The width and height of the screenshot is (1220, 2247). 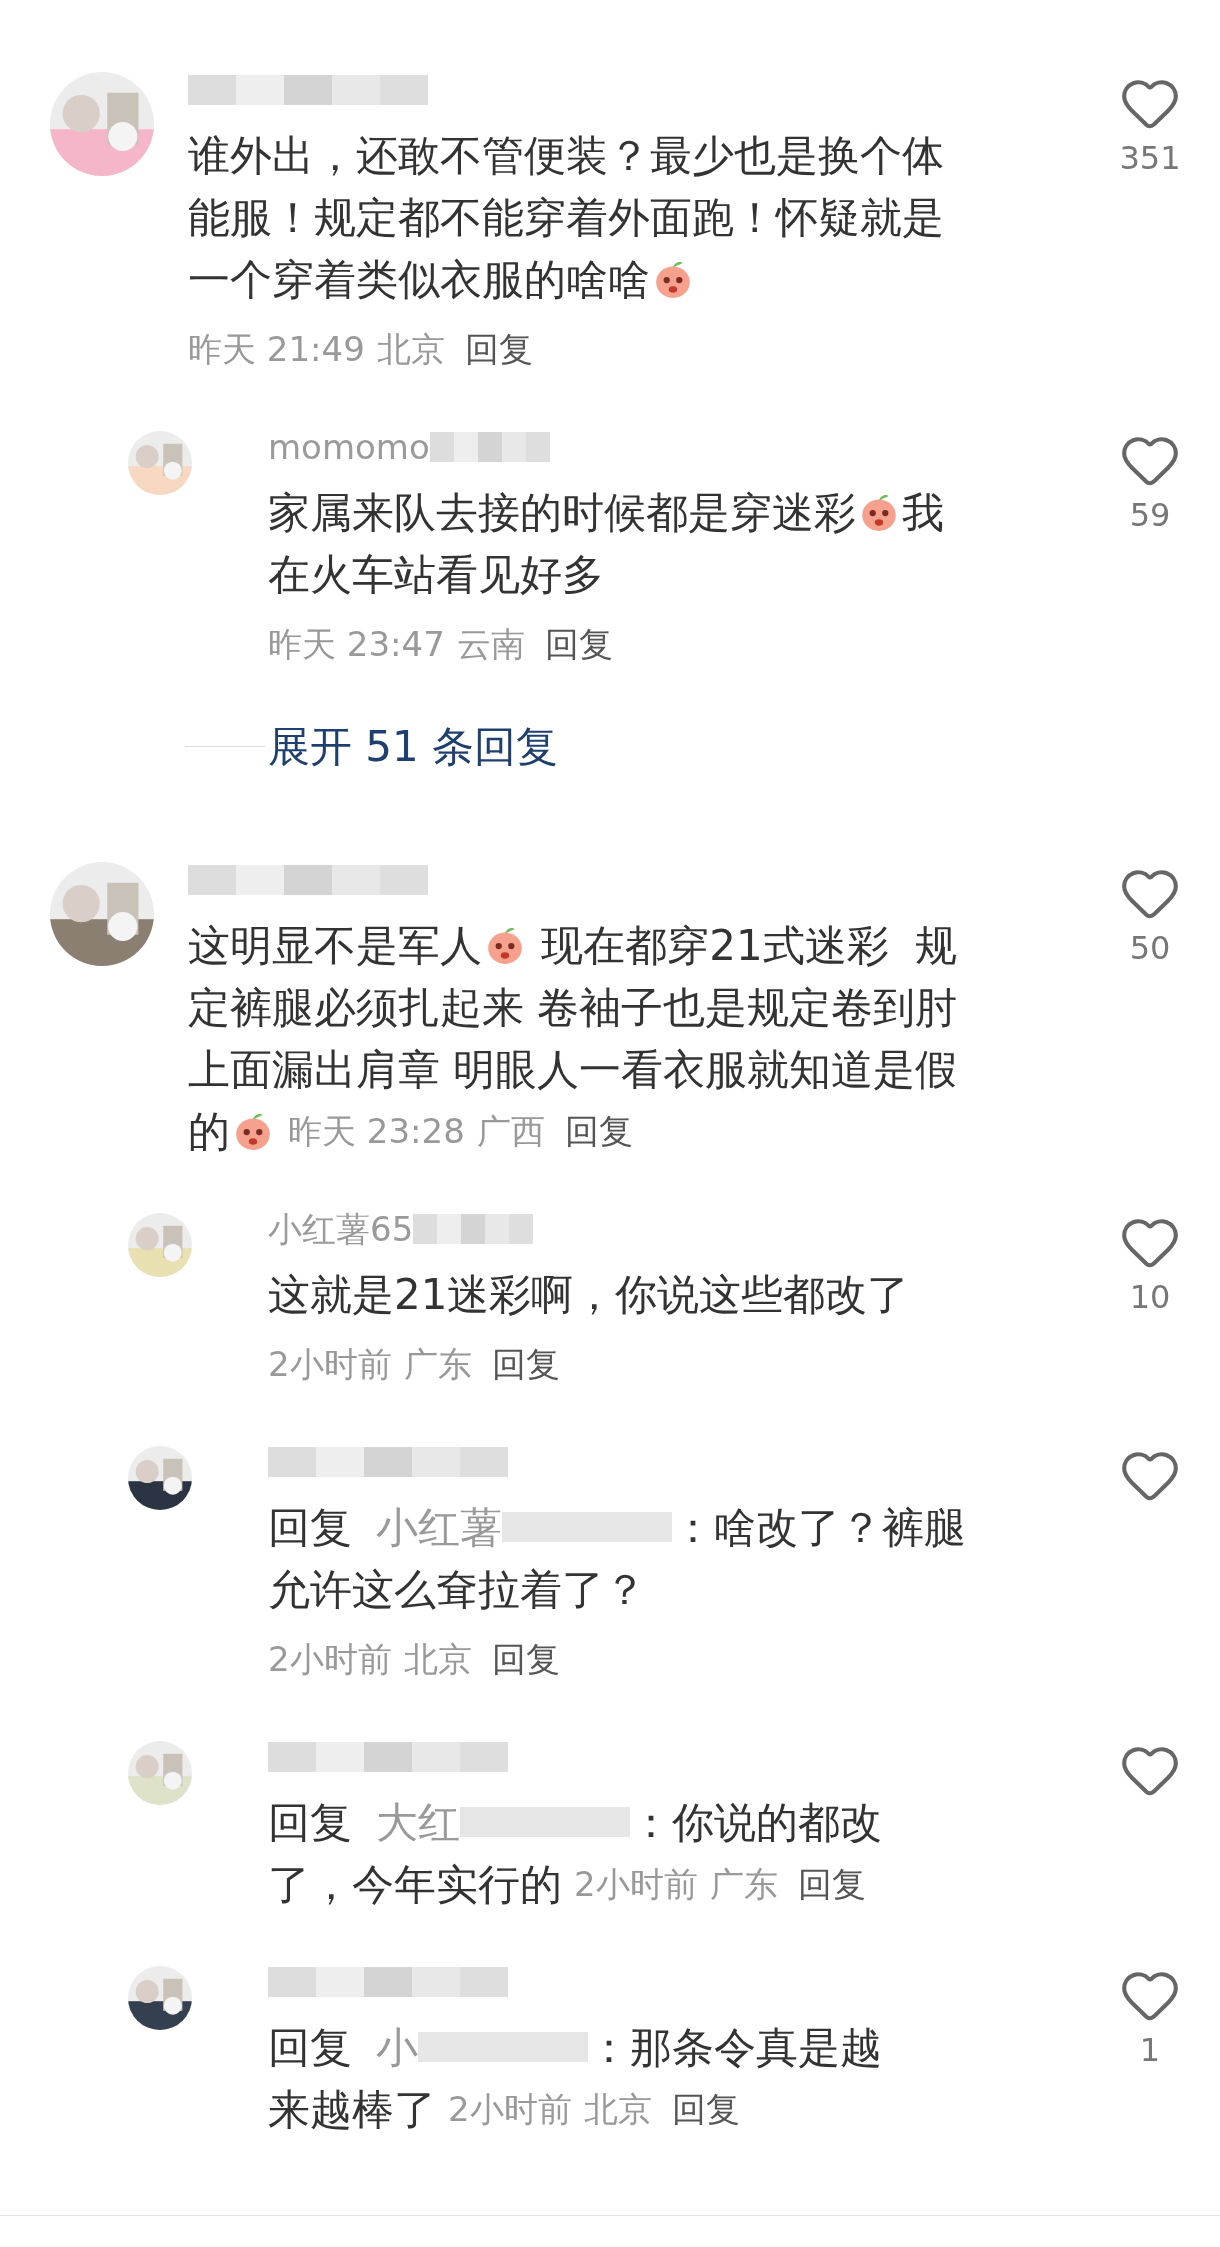 What do you see at coordinates (510, 1131) in the screenshot?
I see `comment-location: 广西` at bounding box center [510, 1131].